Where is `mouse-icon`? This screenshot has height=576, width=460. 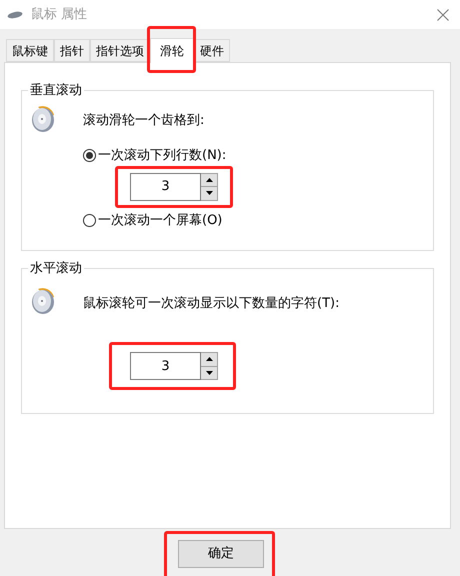
mouse-icon is located at coordinates (15, 14).